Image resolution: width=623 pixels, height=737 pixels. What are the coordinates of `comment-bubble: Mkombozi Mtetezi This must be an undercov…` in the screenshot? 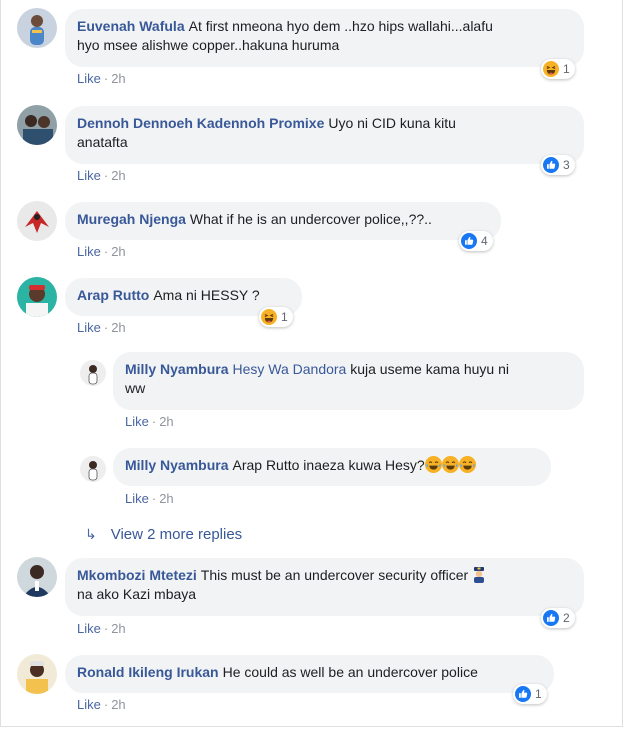 It's located at (324, 587).